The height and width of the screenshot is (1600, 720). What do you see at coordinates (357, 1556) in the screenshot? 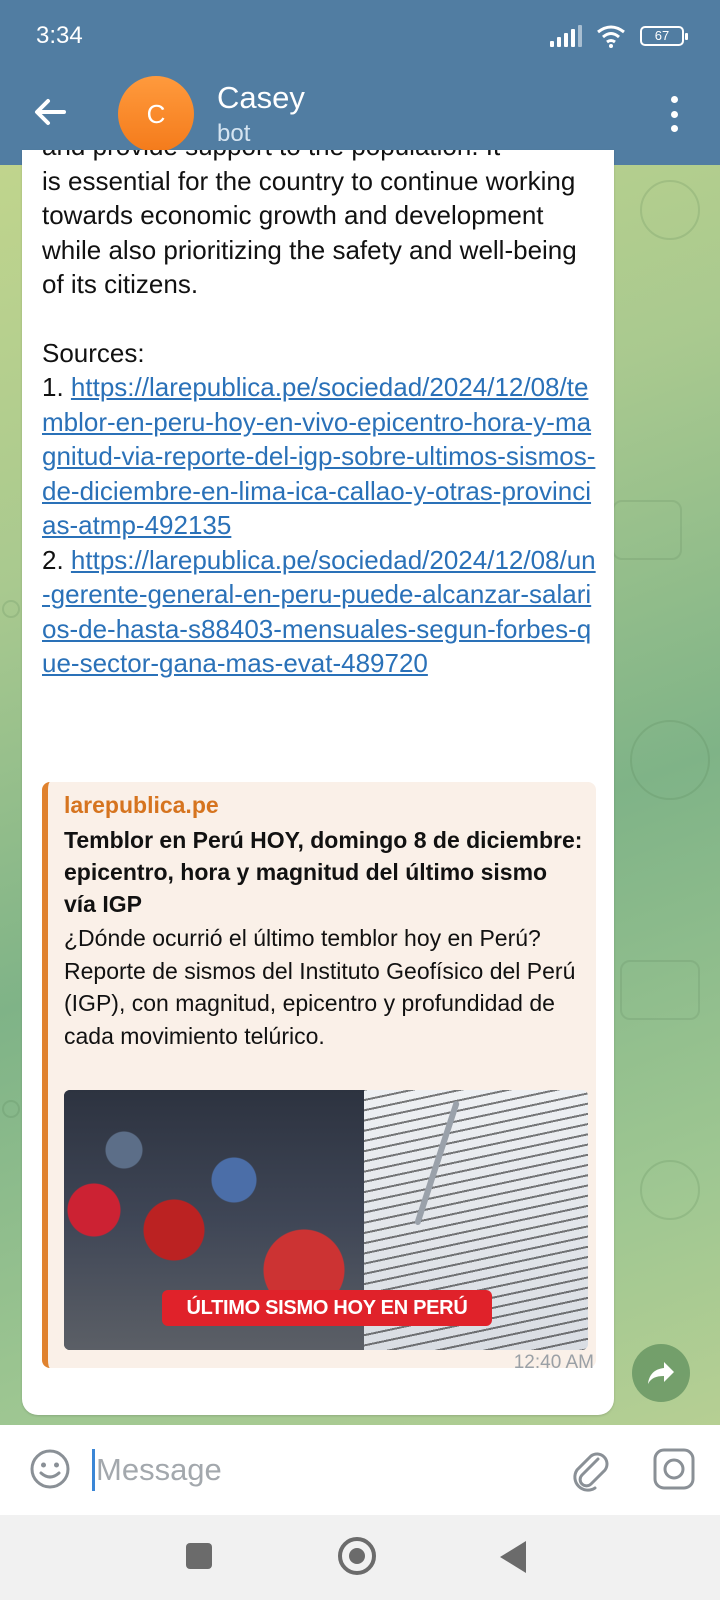
I see `home-button` at bounding box center [357, 1556].